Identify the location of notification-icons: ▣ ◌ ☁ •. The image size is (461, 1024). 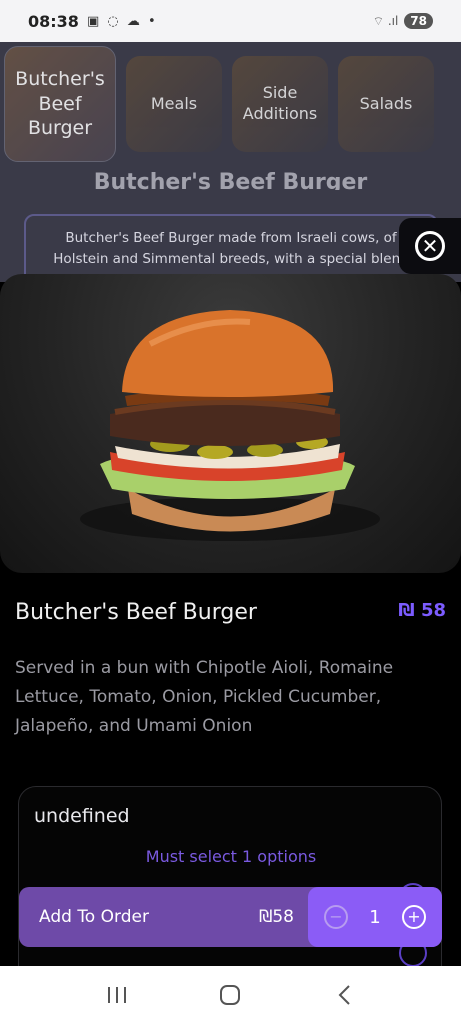
(122, 21).